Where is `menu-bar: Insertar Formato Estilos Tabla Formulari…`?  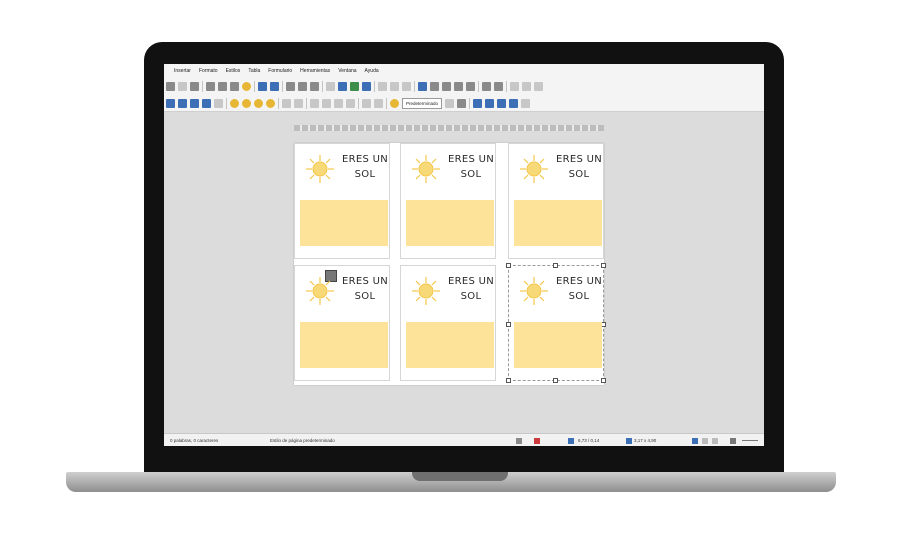 menu-bar: Insertar Formato Estilos Tabla Formulari… is located at coordinates (464, 71).